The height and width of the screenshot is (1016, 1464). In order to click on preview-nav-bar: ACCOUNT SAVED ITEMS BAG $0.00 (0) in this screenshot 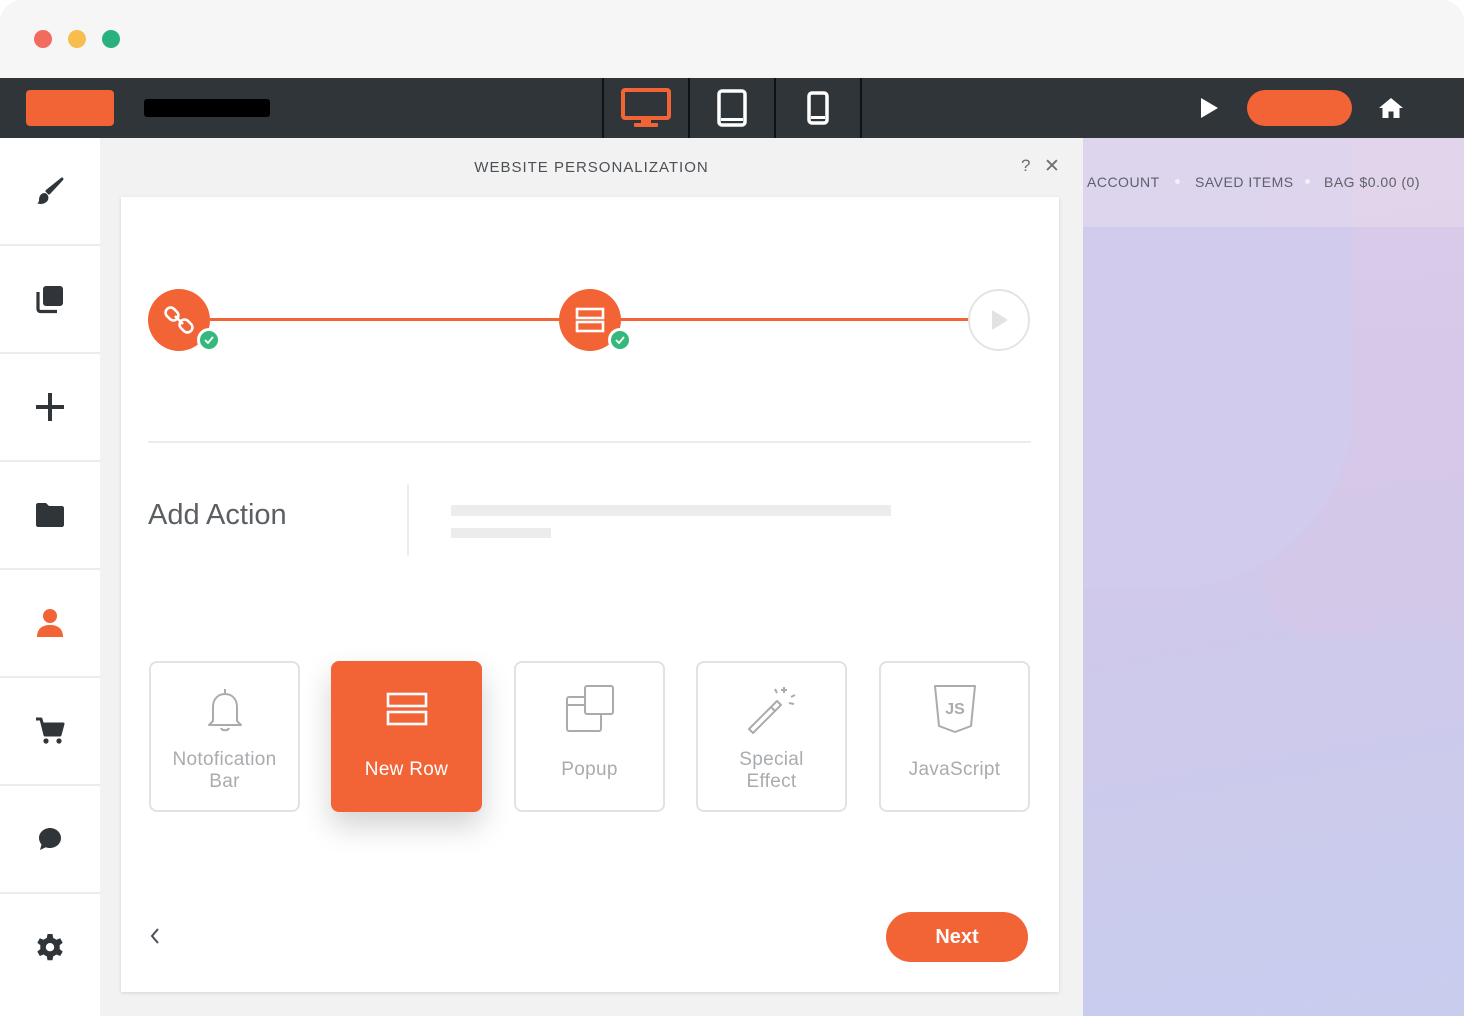, I will do `click(1273, 182)`.